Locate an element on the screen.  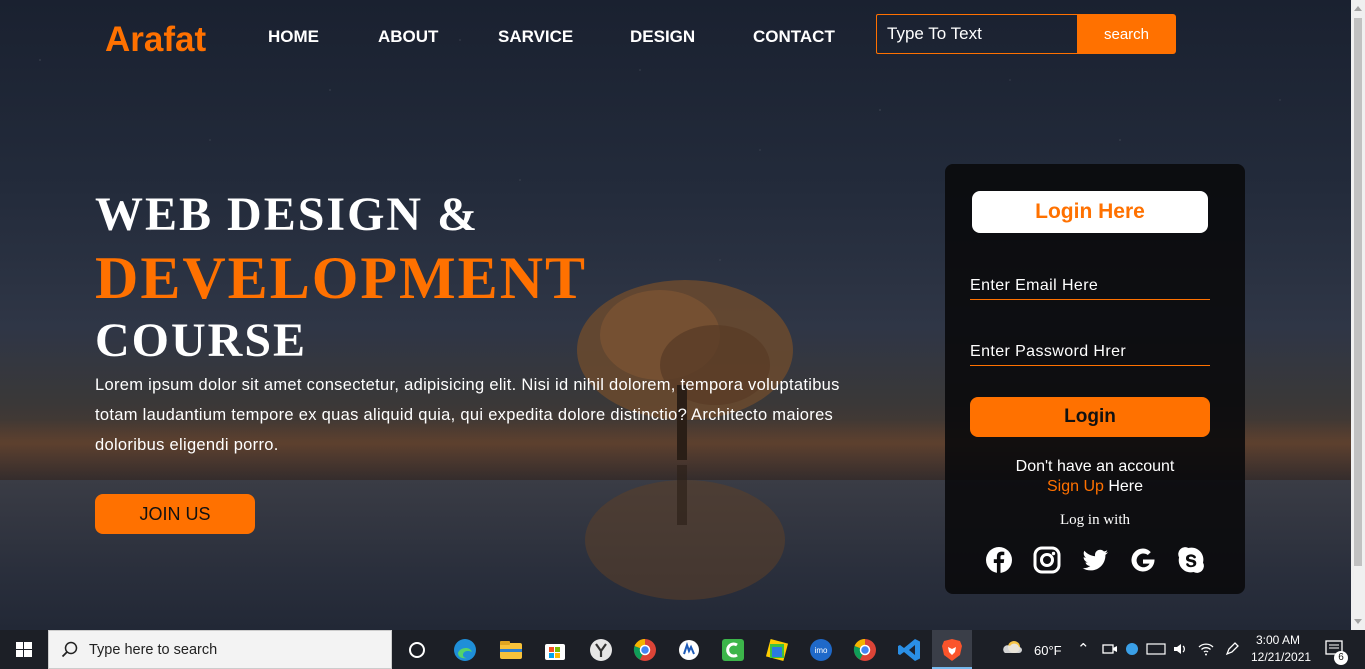
app-y-icon is located at coordinates (601, 650).